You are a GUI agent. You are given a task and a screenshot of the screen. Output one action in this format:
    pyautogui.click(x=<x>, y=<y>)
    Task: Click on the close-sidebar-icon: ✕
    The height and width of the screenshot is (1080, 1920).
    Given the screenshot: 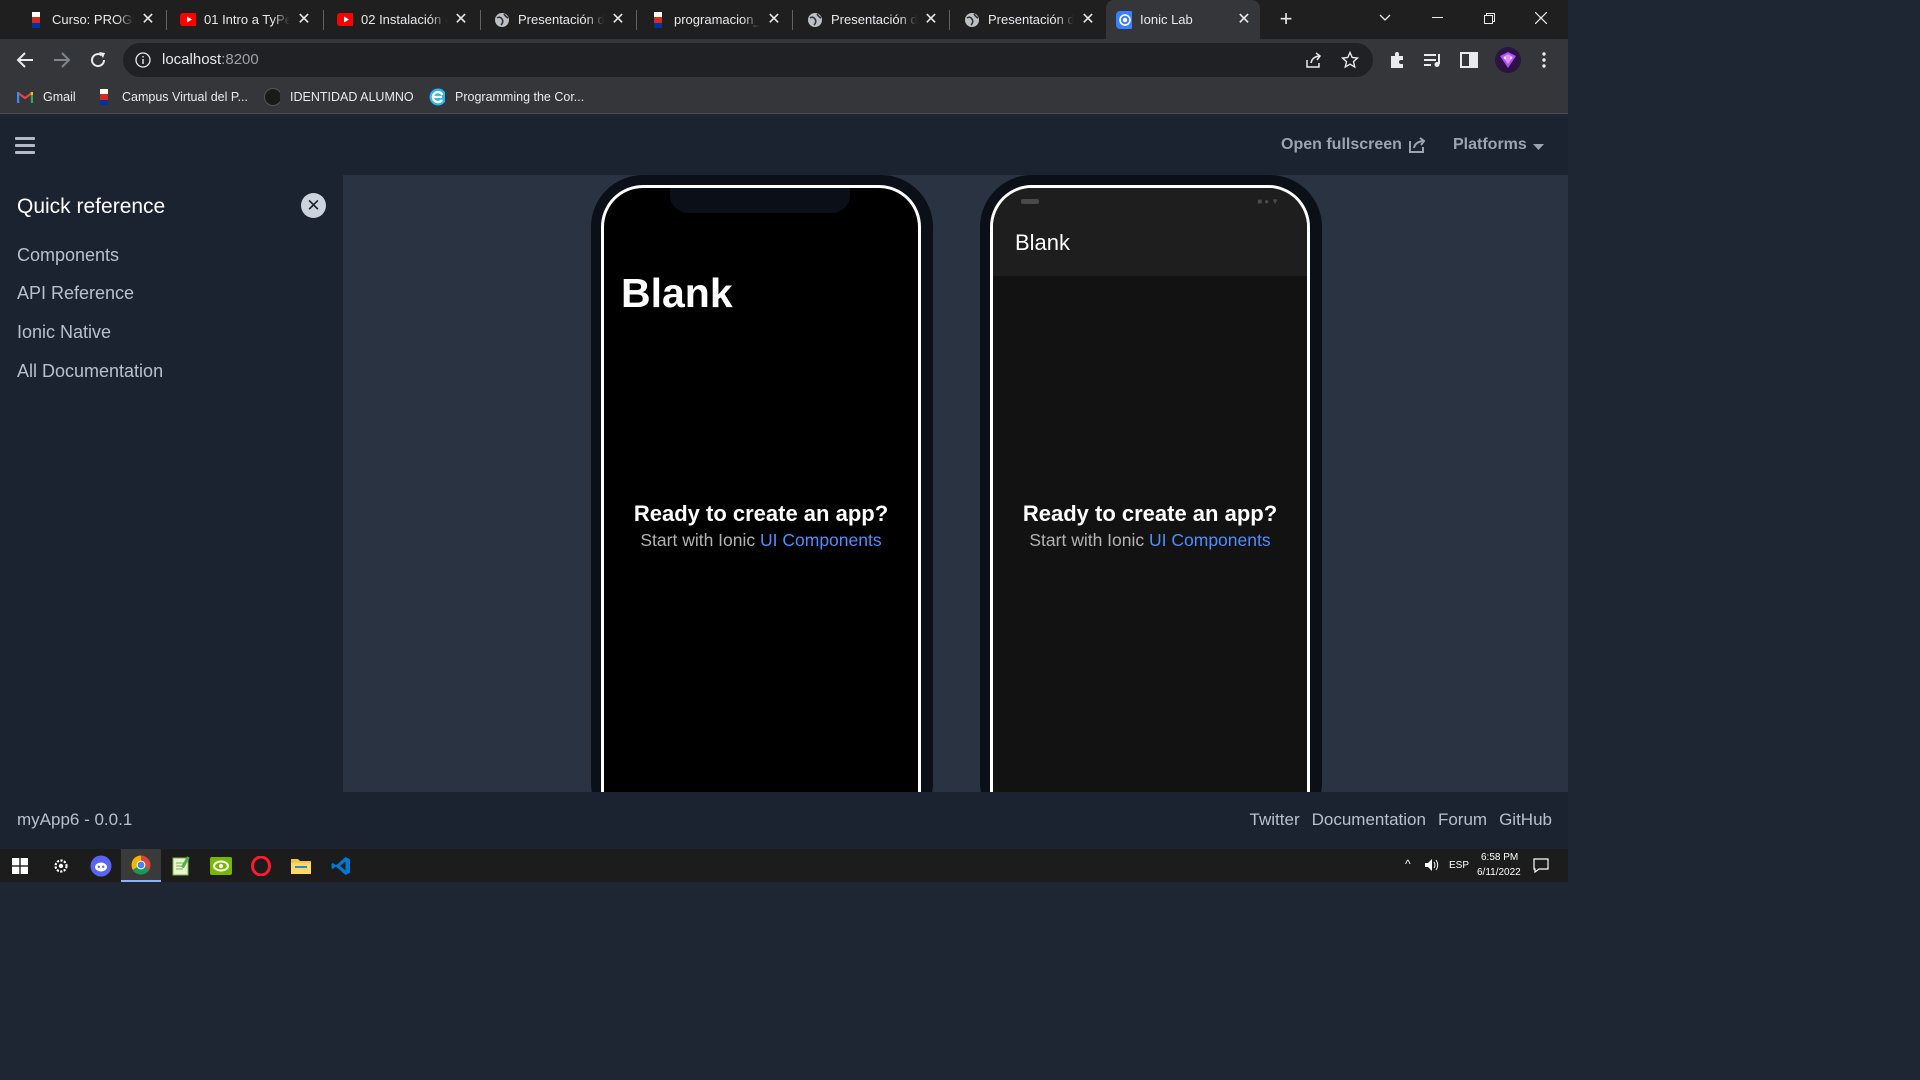 What is the action you would take?
    pyautogui.click(x=313, y=205)
    